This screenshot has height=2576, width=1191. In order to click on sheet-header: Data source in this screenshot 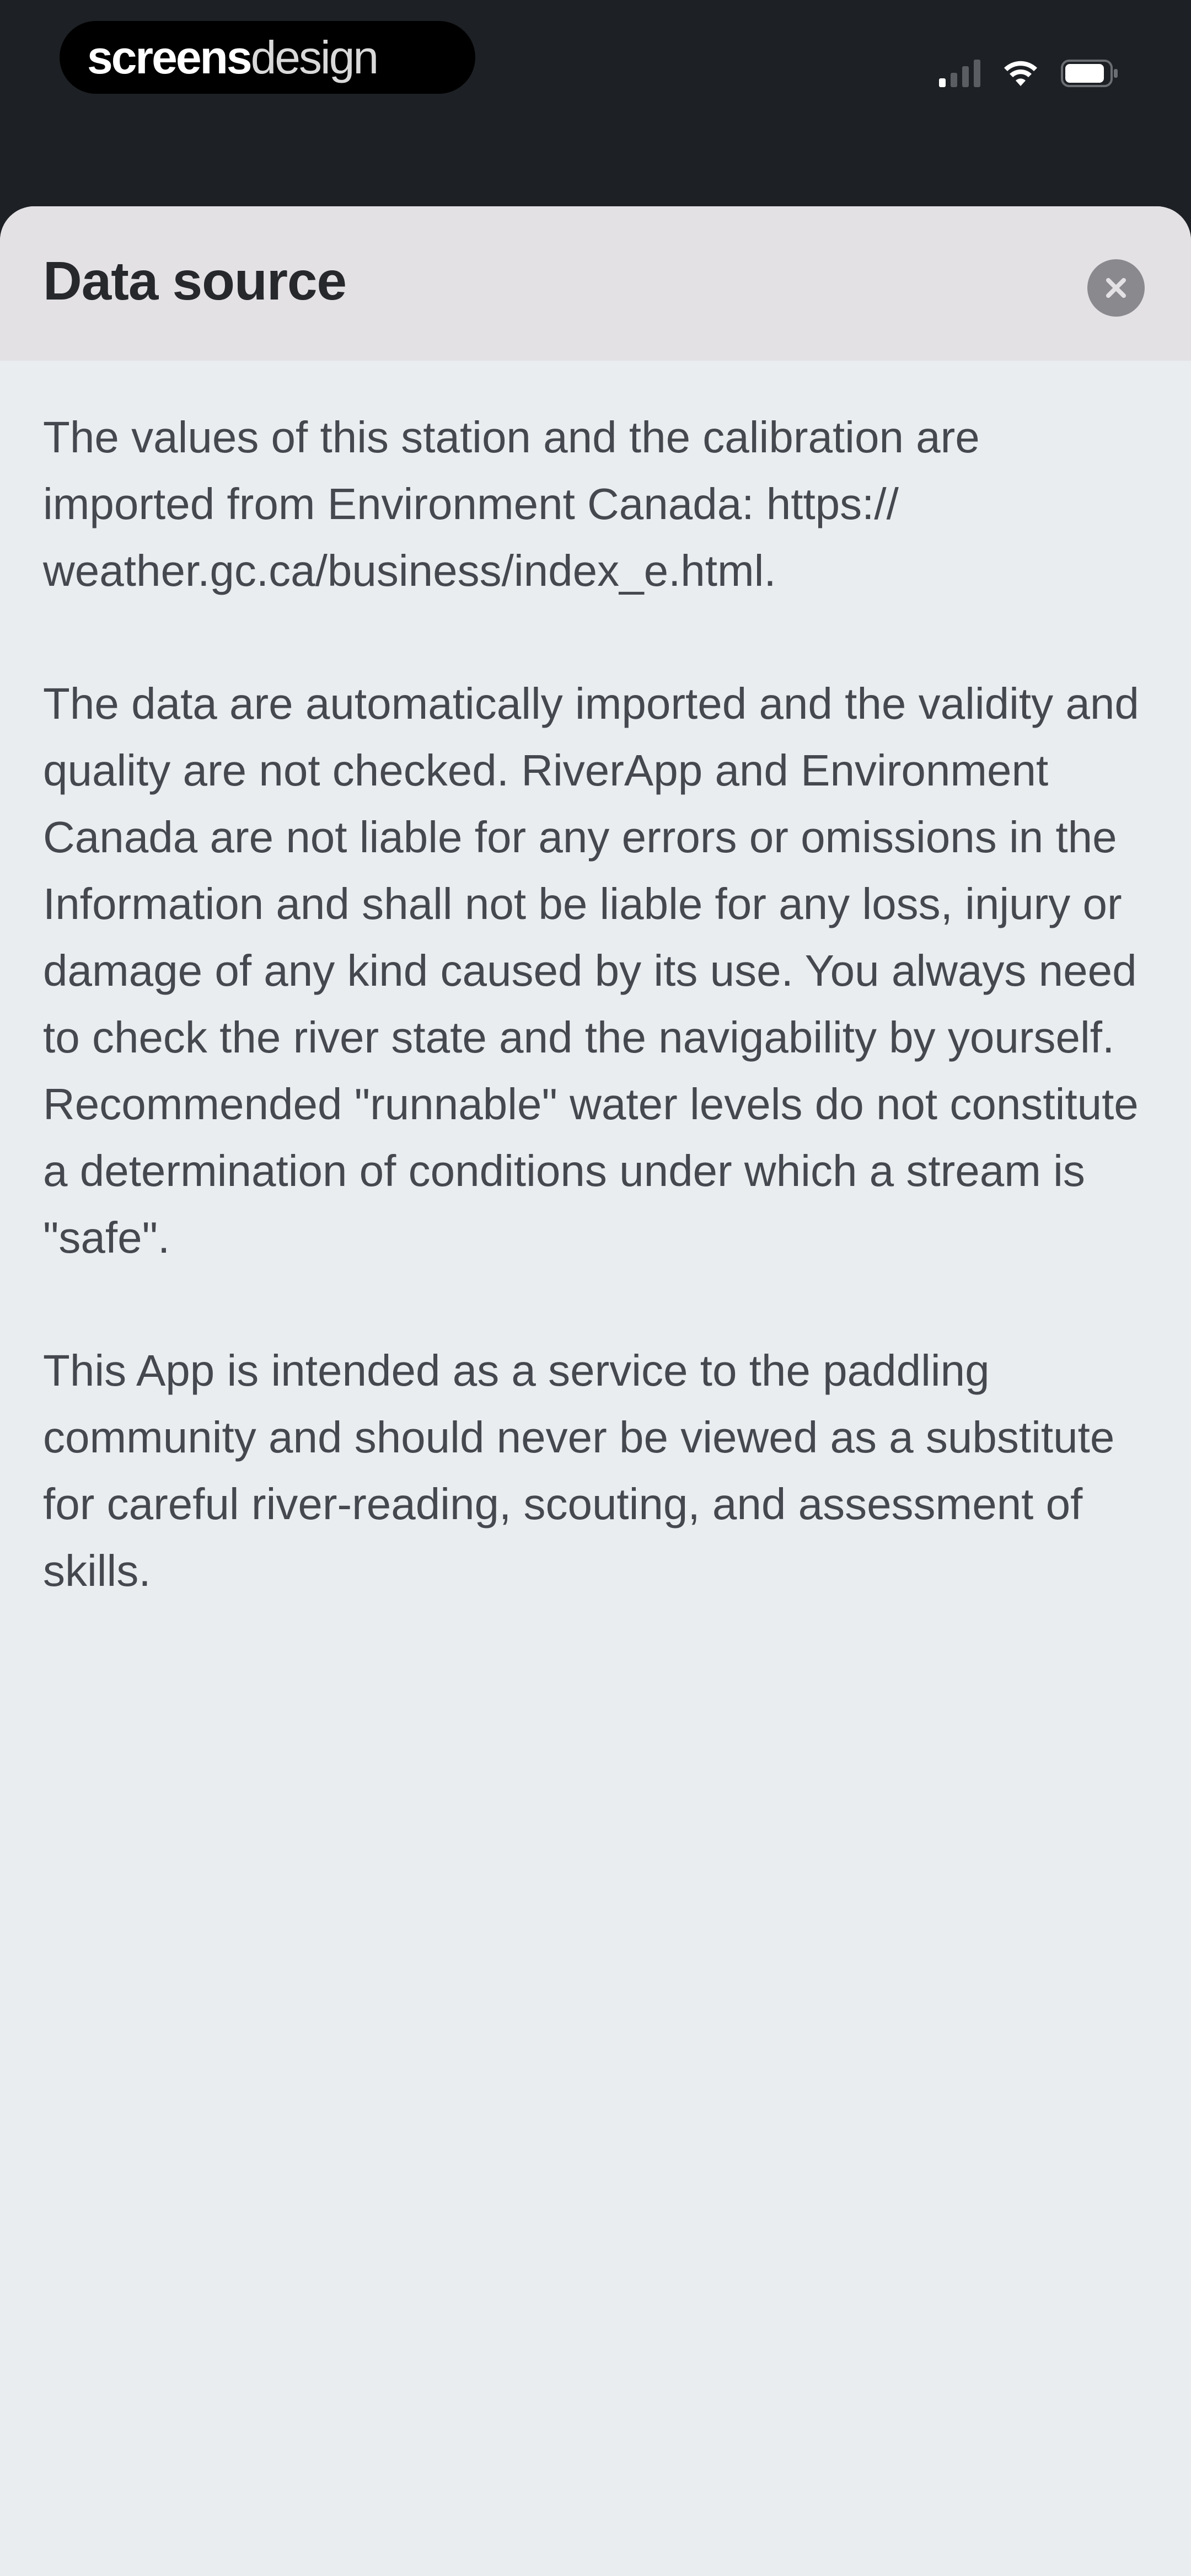, I will do `click(595, 283)`.